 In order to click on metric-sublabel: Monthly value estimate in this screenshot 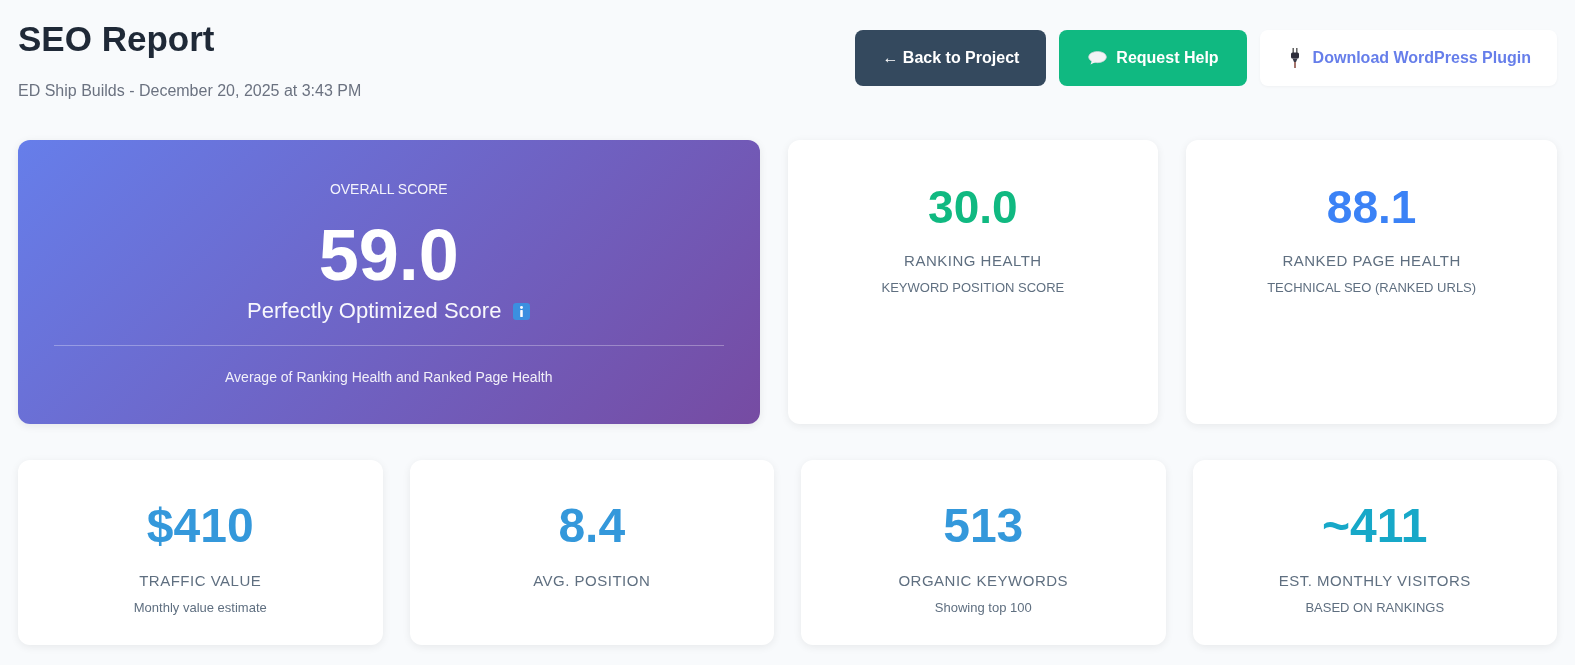, I will do `click(200, 608)`.